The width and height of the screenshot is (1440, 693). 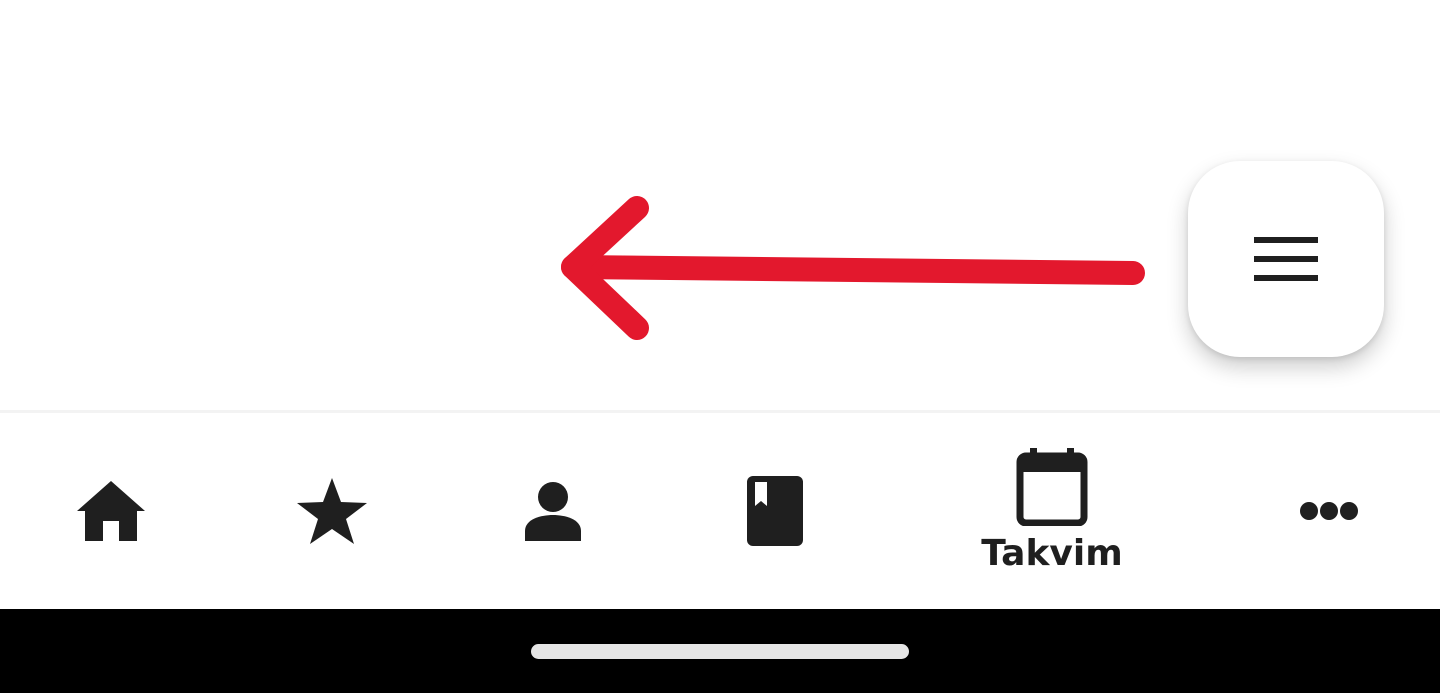 I want to click on calendar-icon, so click(x=1052, y=487).